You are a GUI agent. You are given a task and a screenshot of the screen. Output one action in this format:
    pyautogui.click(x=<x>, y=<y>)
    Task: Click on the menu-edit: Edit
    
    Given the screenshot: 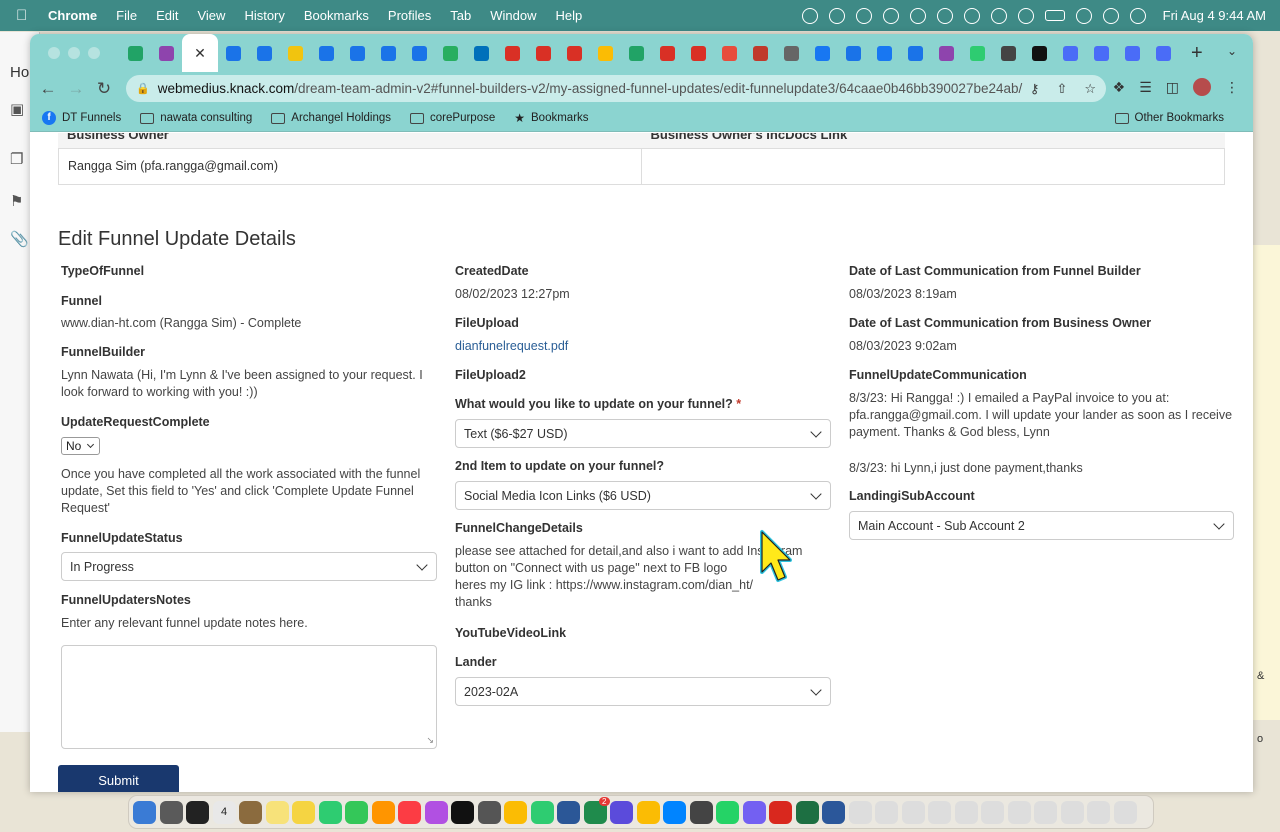 What is the action you would take?
    pyautogui.click(x=167, y=15)
    